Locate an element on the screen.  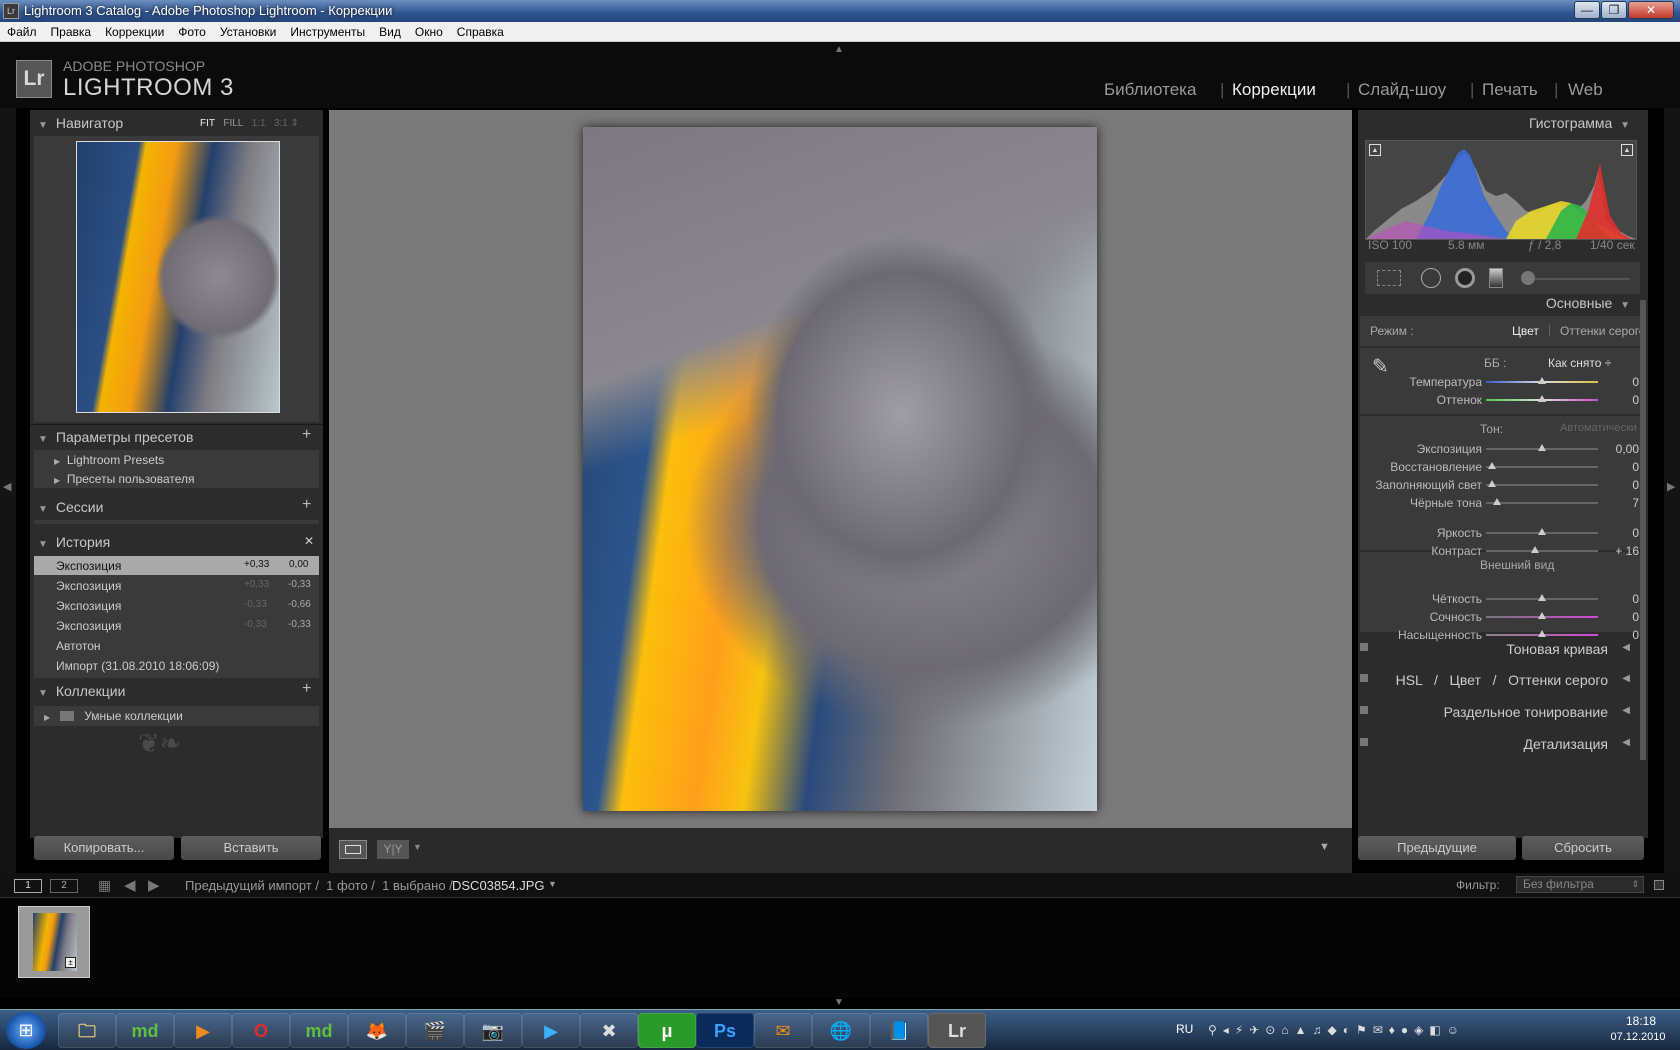
toolbar-options-dropdown-icon: ▼ is located at coordinates (1324, 847).